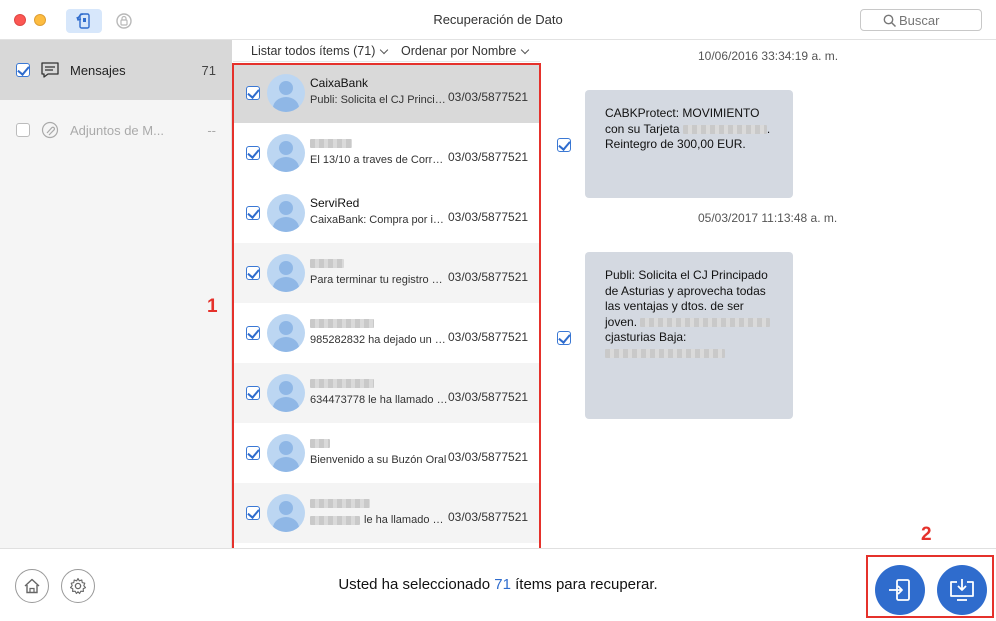 This screenshot has height=621, width=996. What do you see at coordinates (208, 70) in the screenshot?
I see `sidebar-item-count: 71` at bounding box center [208, 70].